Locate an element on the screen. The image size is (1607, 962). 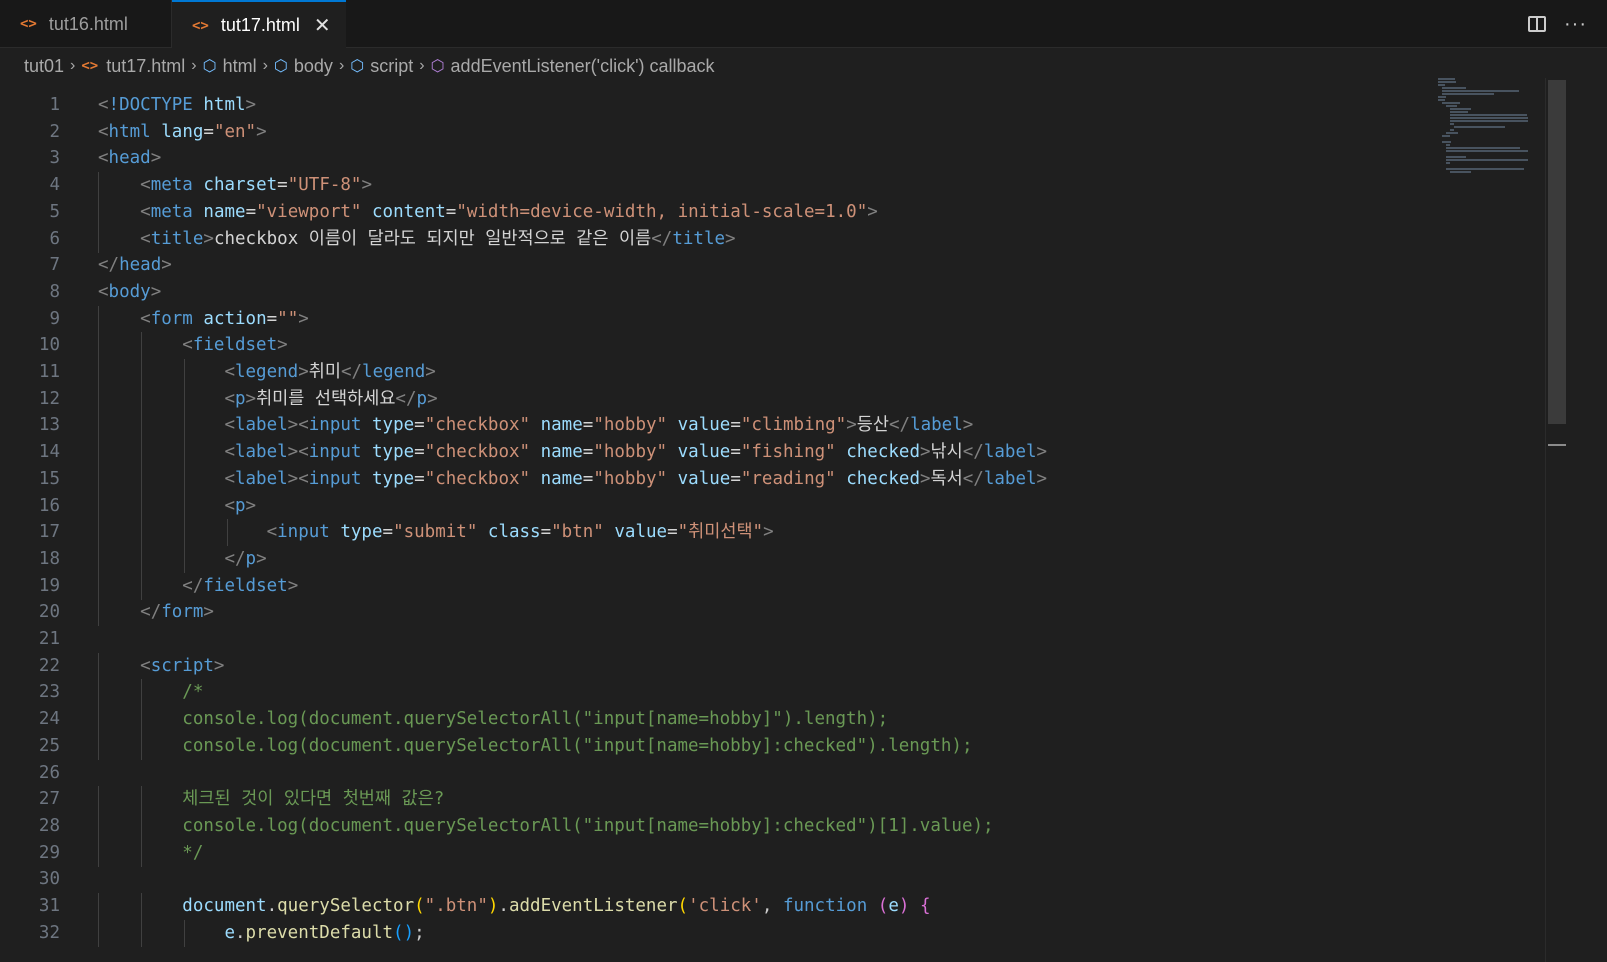
code-text: 체크된 것이 있다면 첫번째 값은? is located at coordinates (271, 799).